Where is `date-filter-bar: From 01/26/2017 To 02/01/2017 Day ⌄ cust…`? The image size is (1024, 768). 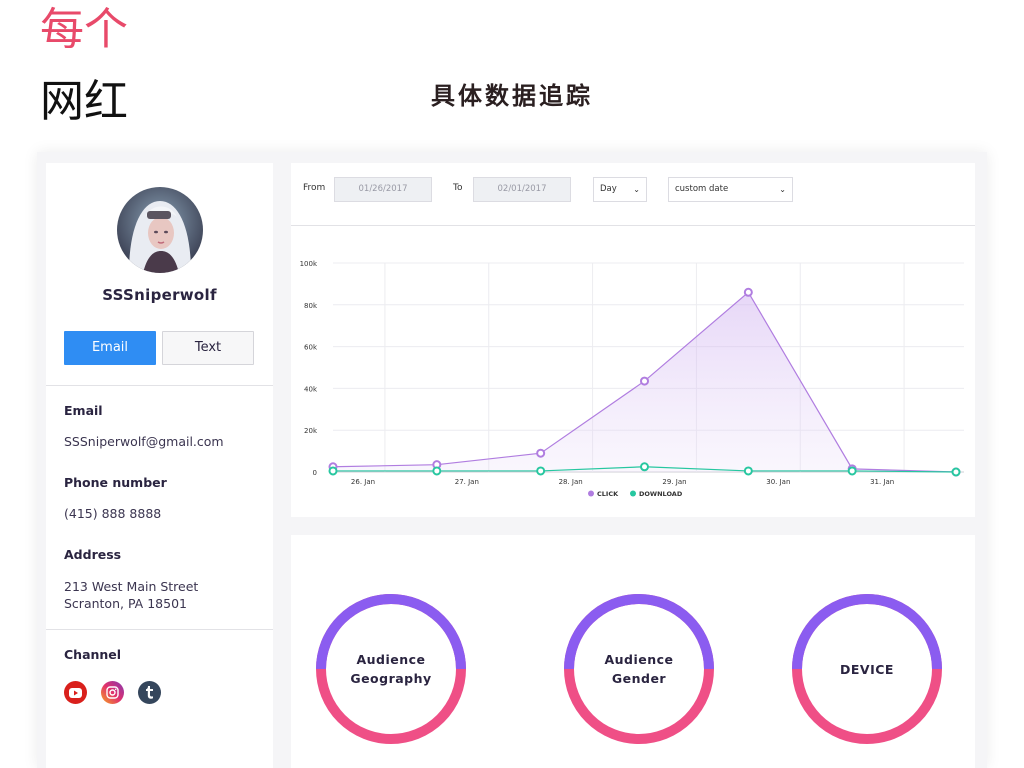 date-filter-bar: From 01/26/2017 To 02/01/2017 Day ⌄ cust… is located at coordinates (633, 194).